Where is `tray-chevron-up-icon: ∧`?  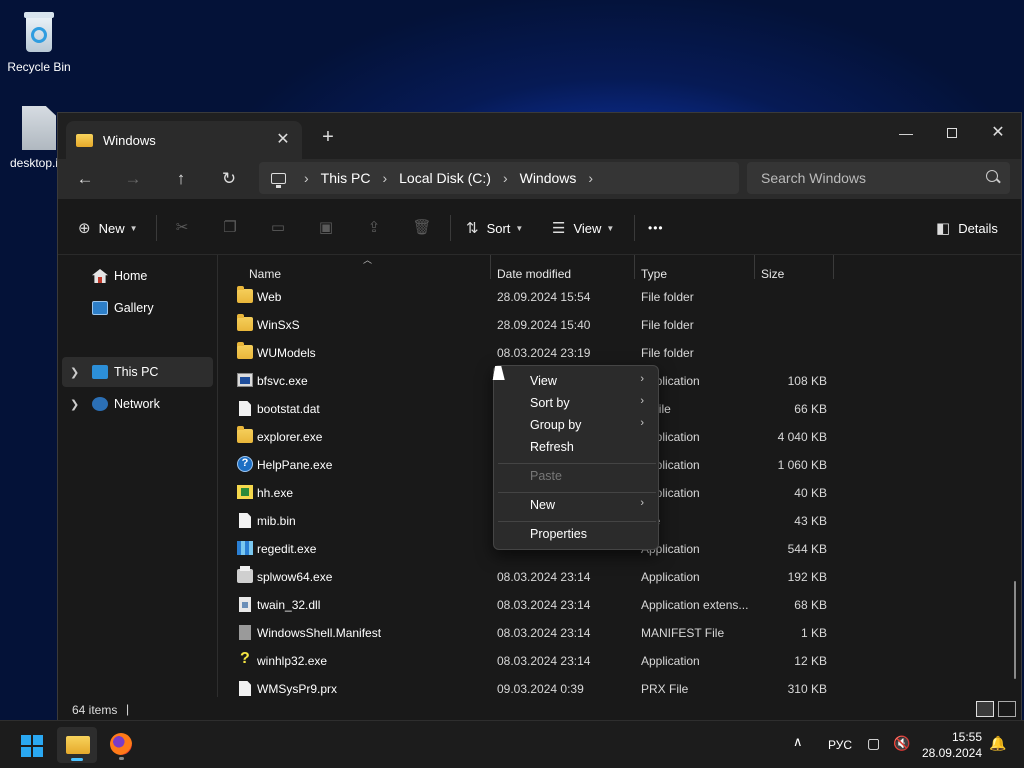 tray-chevron-up-icon: ∧ is located at coordinates (798, 742).